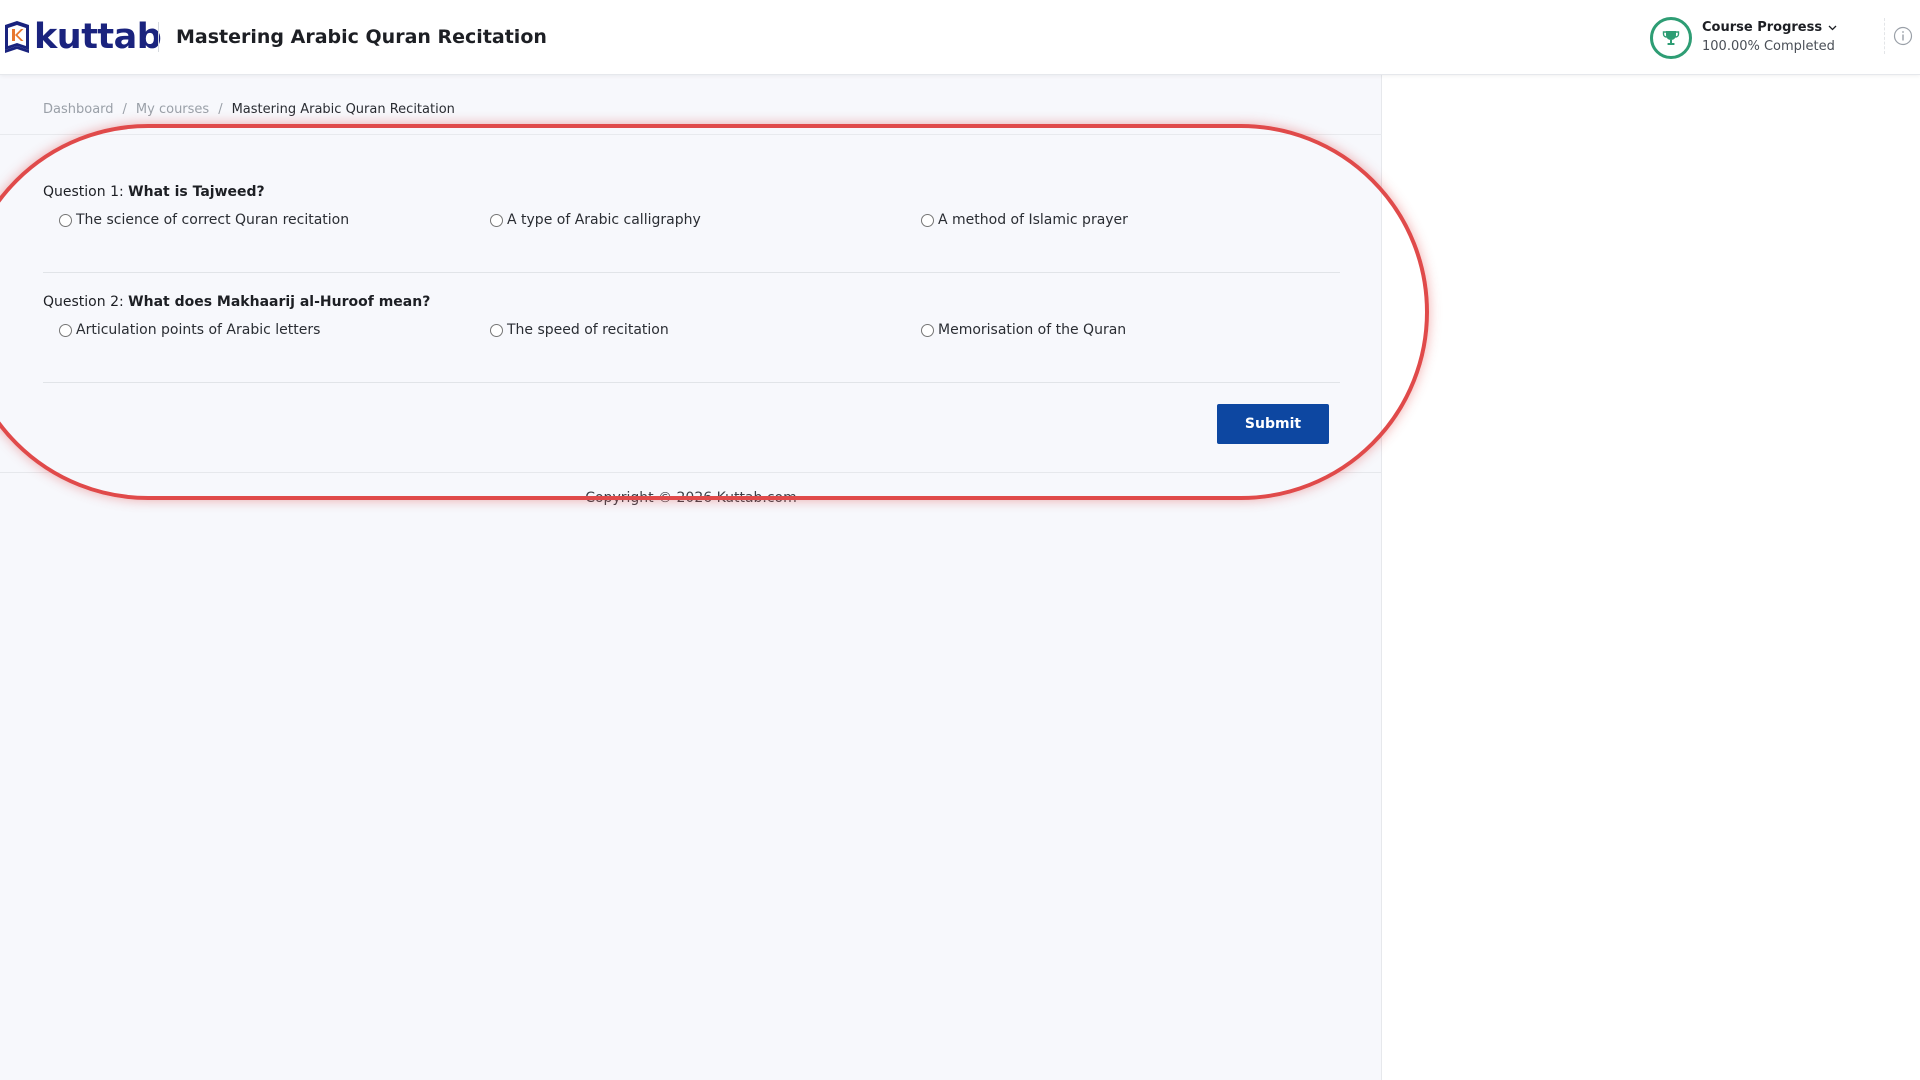 The width and height of the screenshot is (1920, 1080). Describe the element at coordinates (98, 37) in the screenshot. I see `logo-text: kuttab` at that location.